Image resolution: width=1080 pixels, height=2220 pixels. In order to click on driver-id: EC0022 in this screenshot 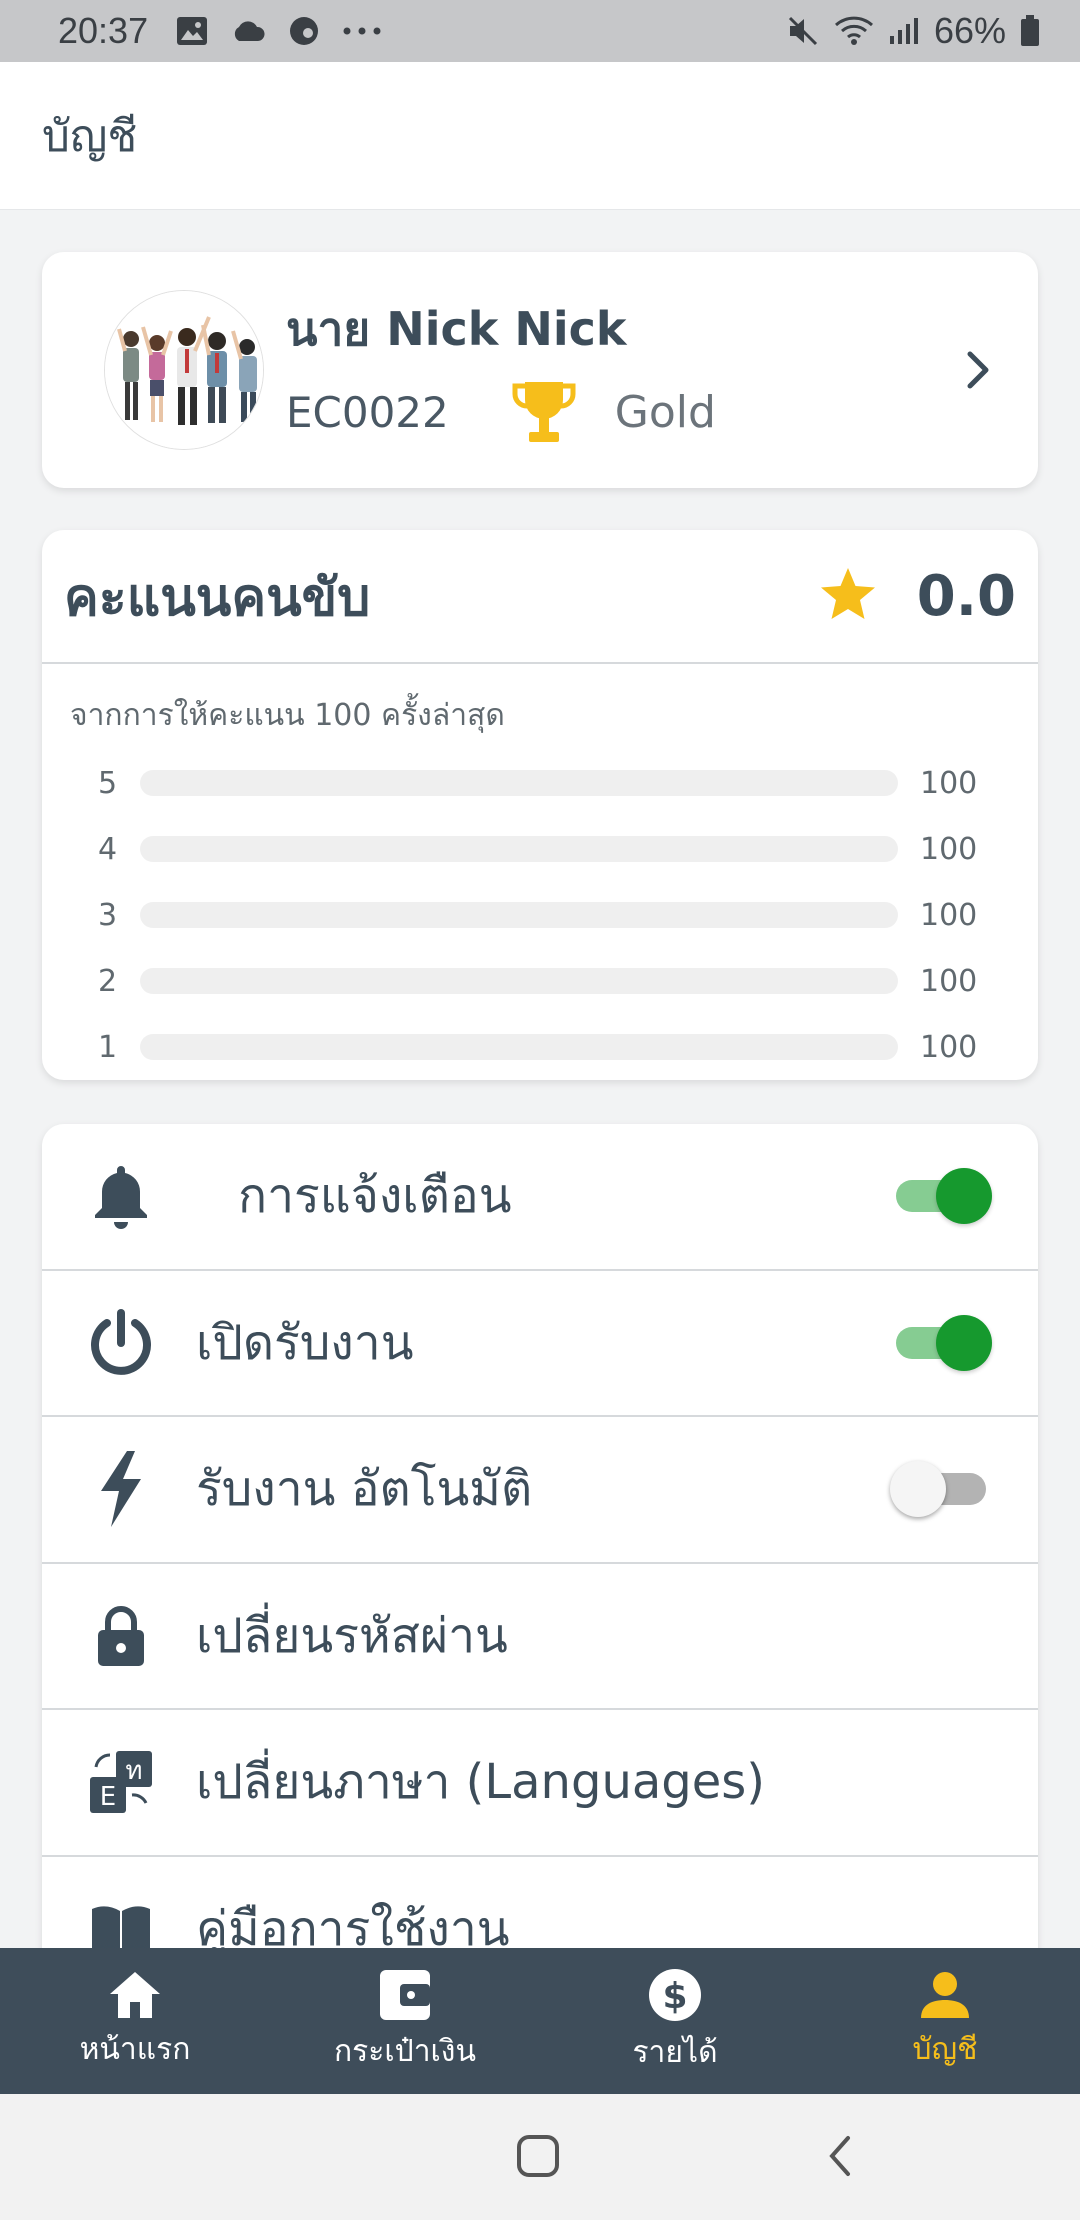, I will do `click(367, 412)`.